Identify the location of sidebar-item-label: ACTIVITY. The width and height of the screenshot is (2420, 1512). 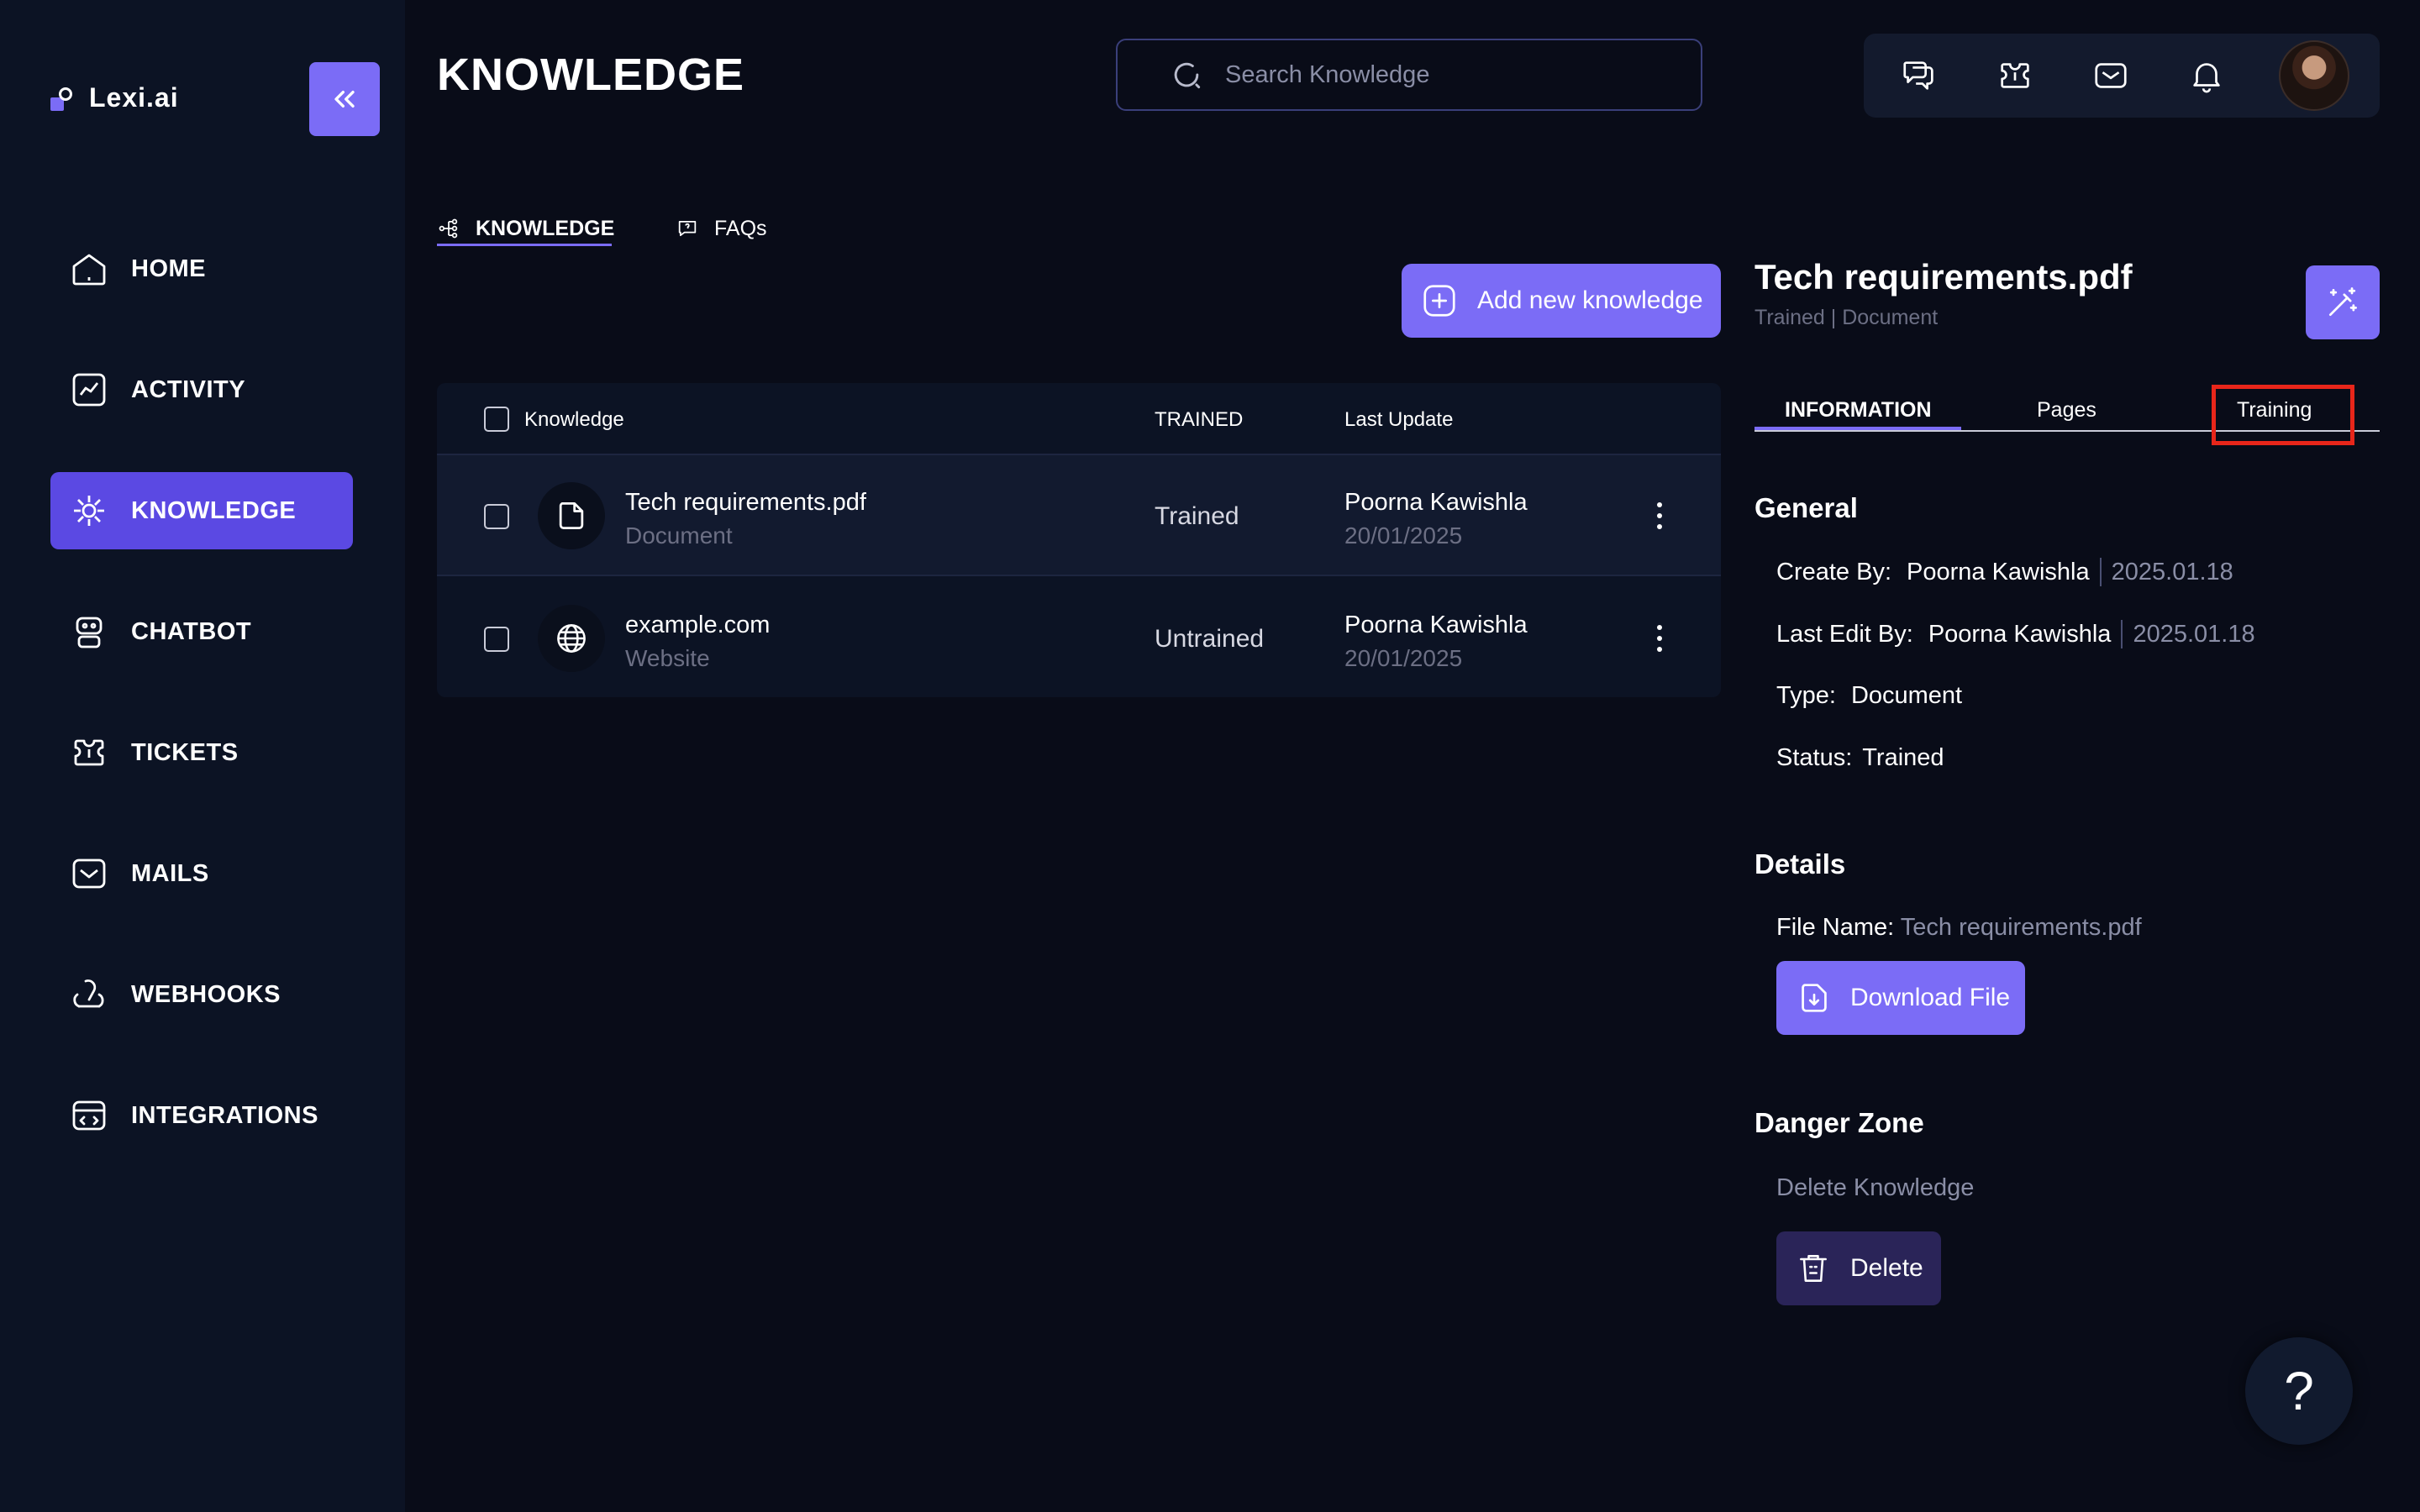
(188, 389).